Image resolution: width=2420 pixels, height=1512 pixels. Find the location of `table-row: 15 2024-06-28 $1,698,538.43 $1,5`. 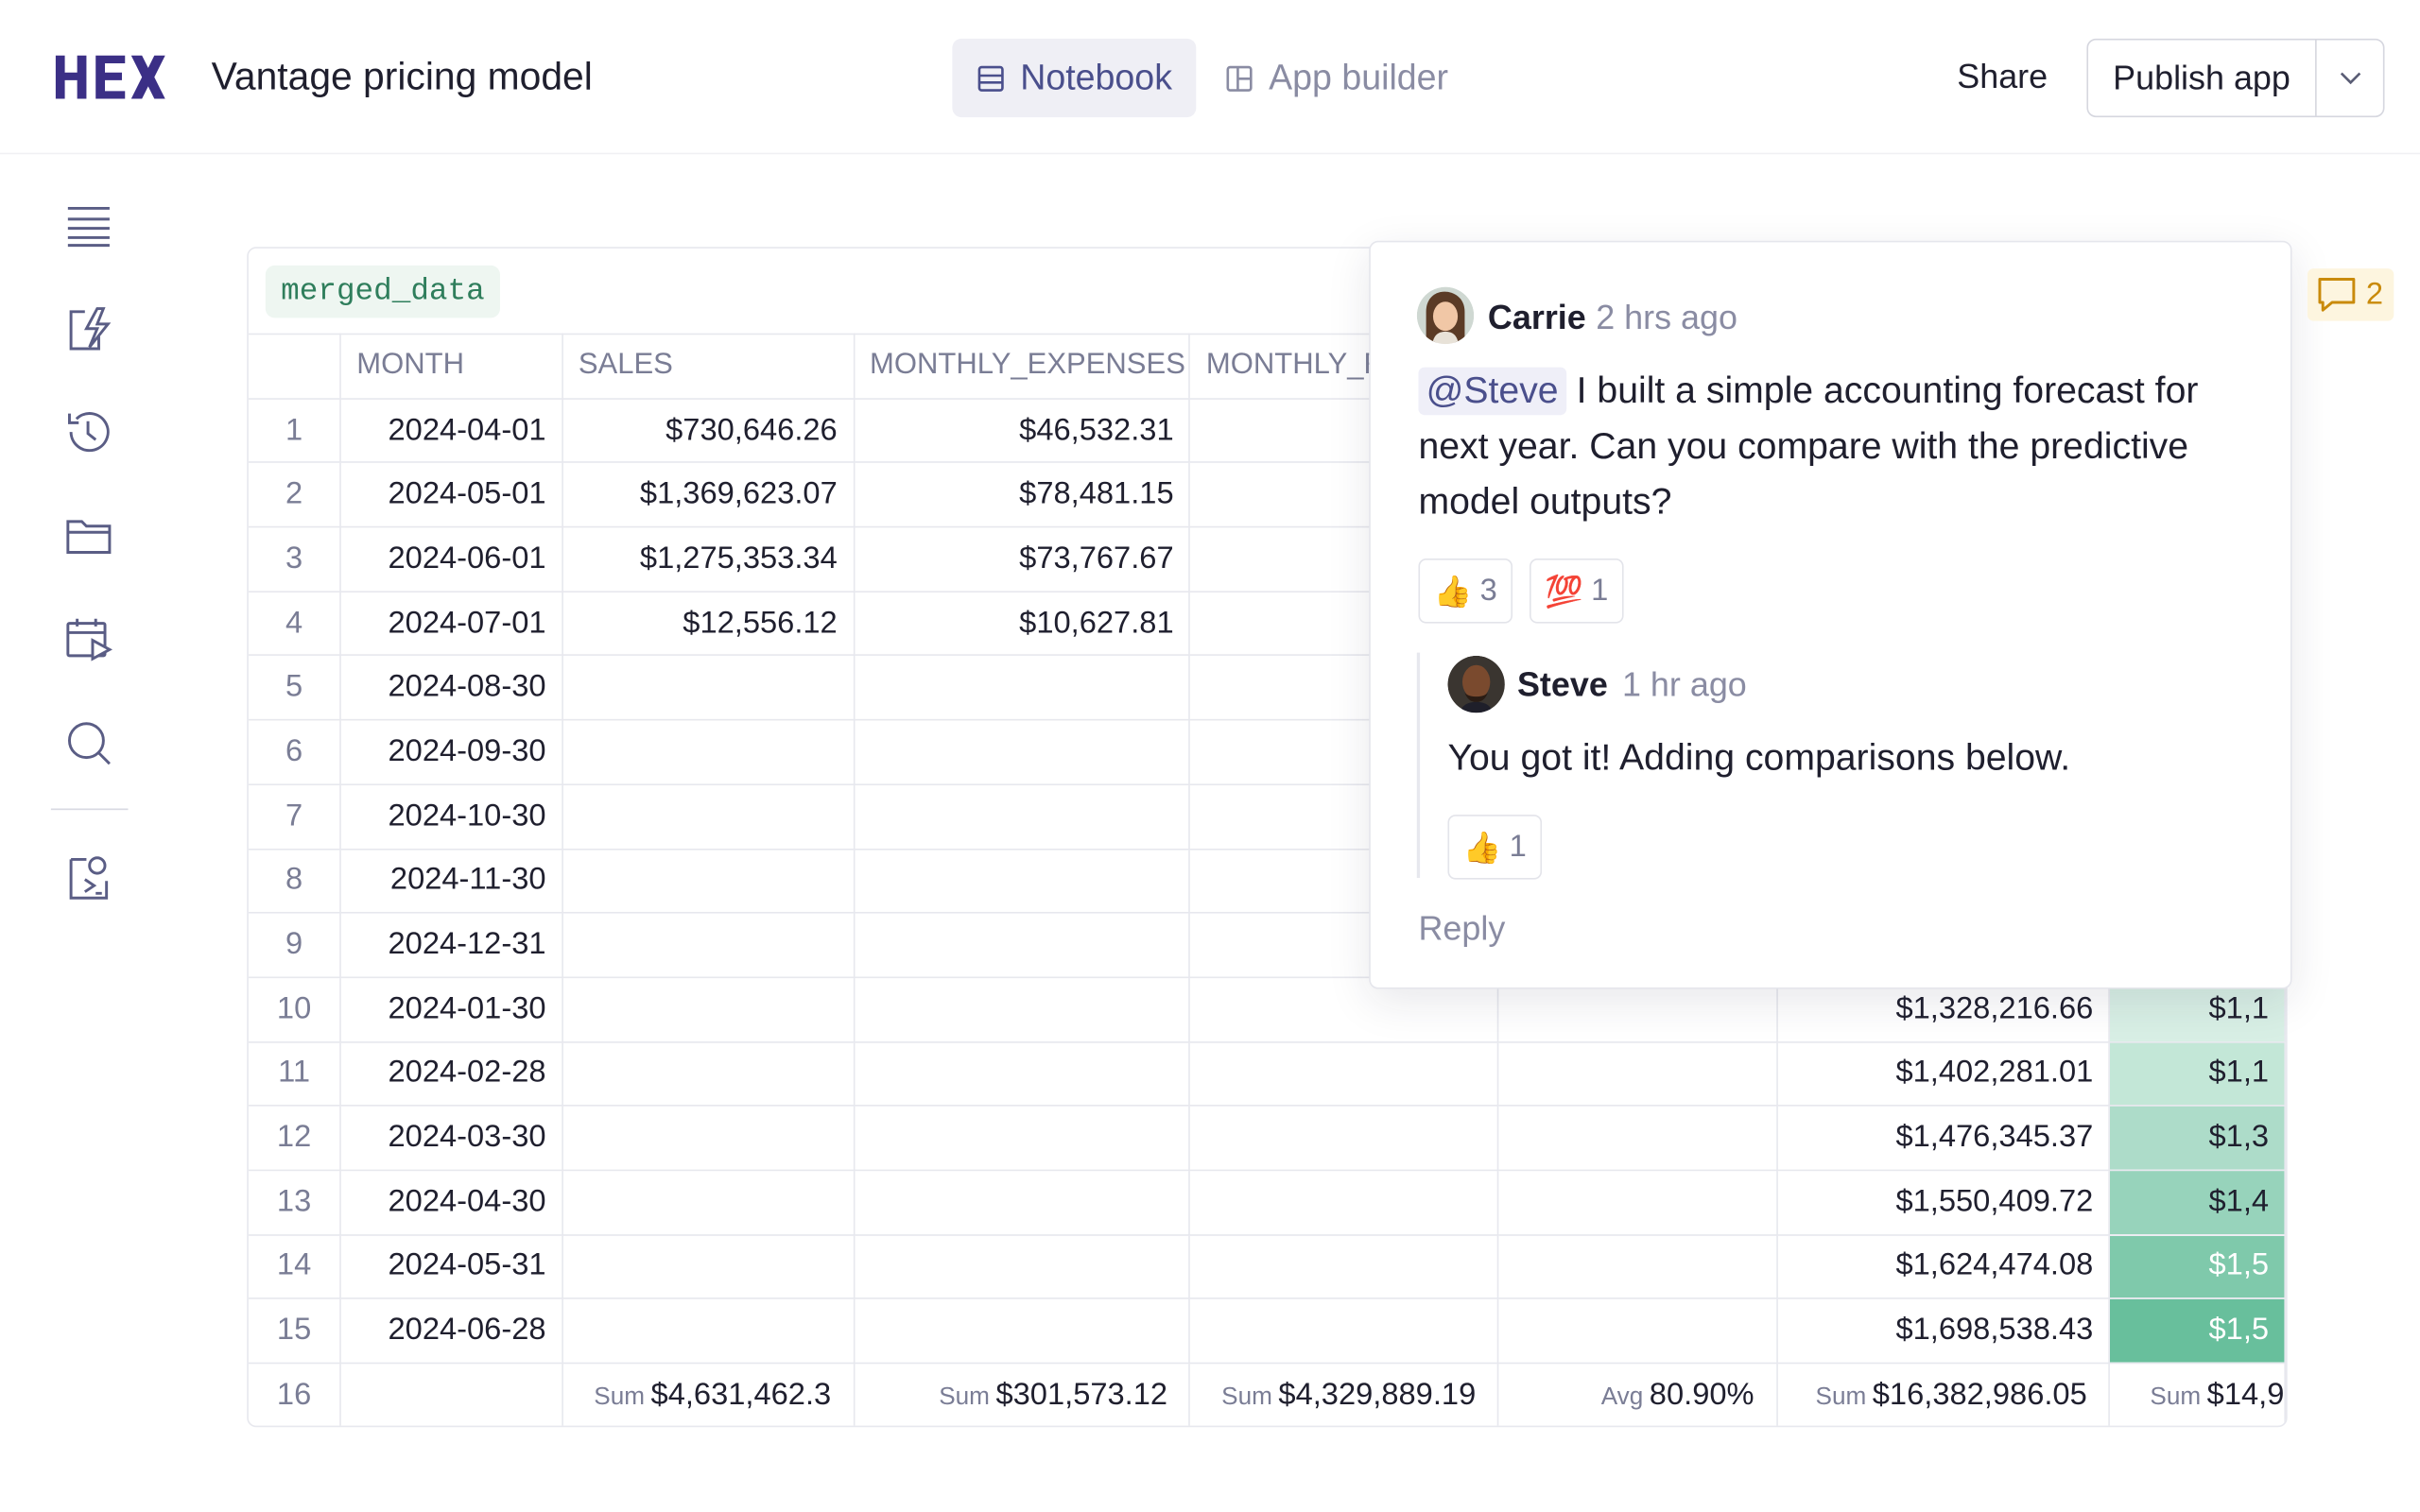

table-row: 15 2024-06-28 $1,698,538.43 $1,5 is located at coordinates (1267, 1331).